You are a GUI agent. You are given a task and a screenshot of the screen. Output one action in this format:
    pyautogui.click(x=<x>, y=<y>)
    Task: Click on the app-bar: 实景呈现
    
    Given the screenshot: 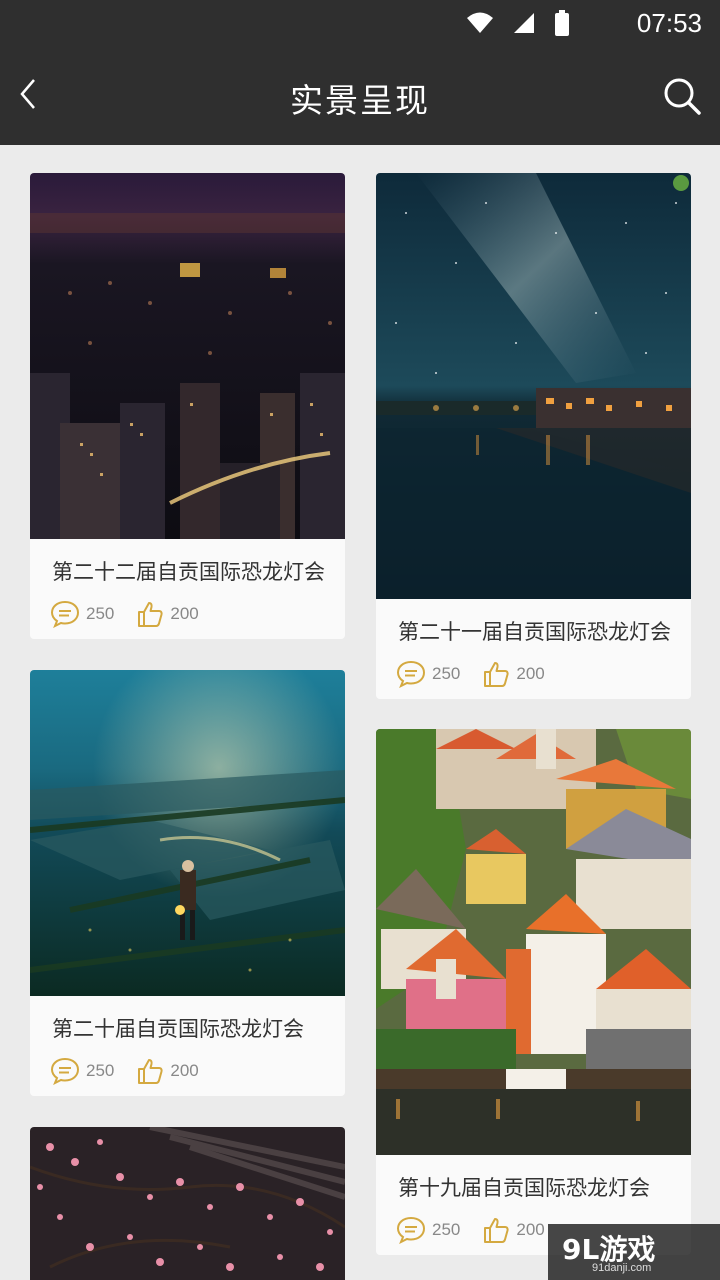 What is the action you would take?
    pyautogui.click(x=360, y=96)
    